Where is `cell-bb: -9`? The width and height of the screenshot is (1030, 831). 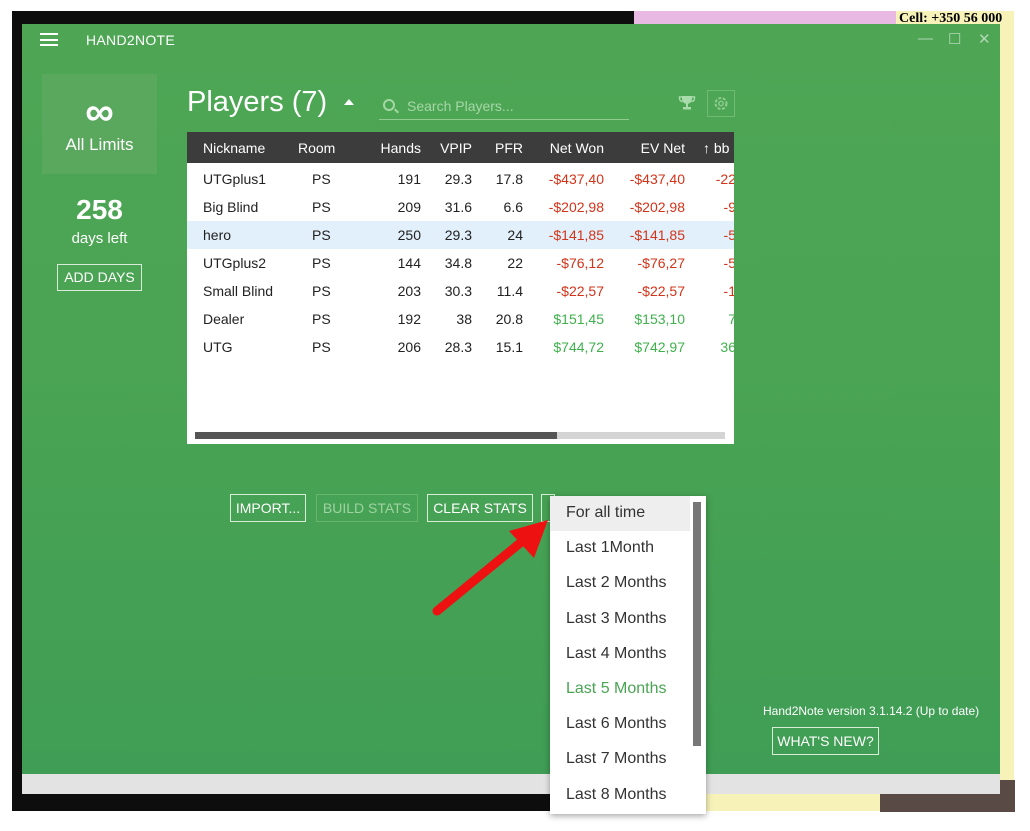 cell-bb: -9 is located at coordinates (728, 207).